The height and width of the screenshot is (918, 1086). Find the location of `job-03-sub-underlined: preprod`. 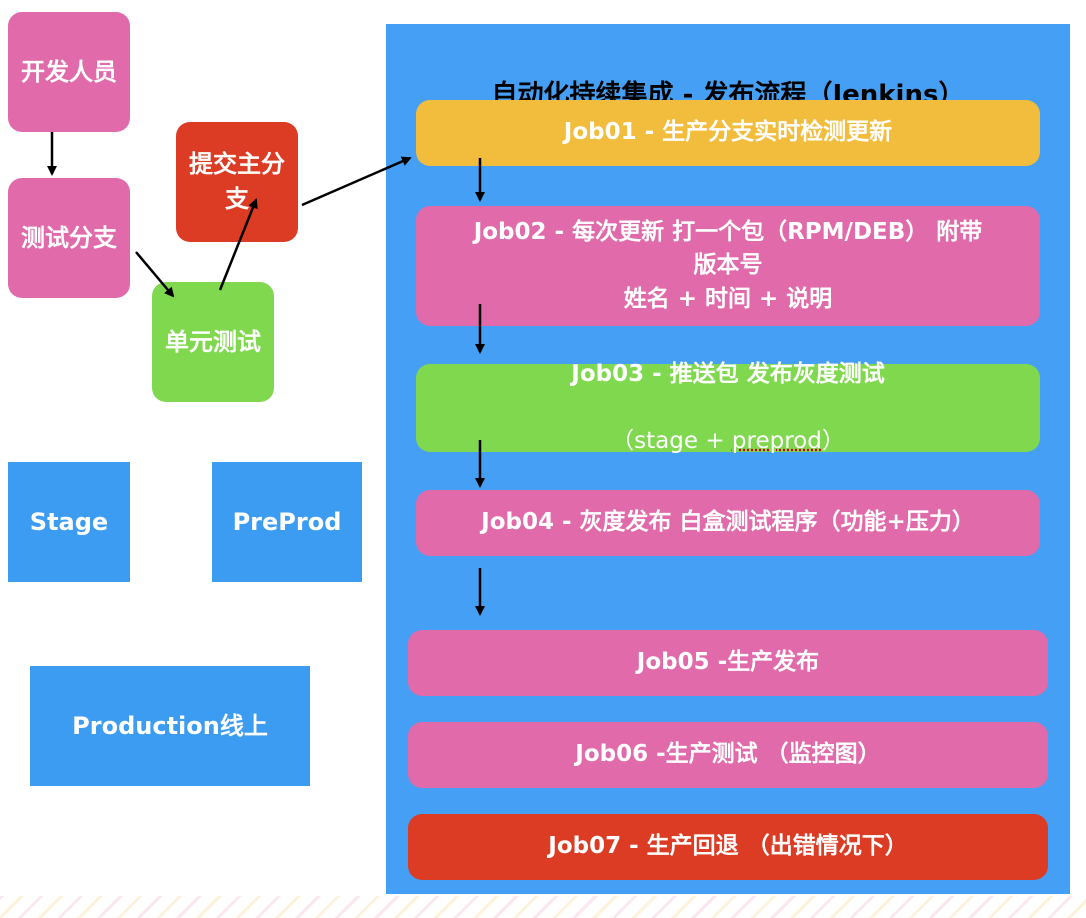

job-03-sub-underlined: preprod is located at coordinates (776, 440).